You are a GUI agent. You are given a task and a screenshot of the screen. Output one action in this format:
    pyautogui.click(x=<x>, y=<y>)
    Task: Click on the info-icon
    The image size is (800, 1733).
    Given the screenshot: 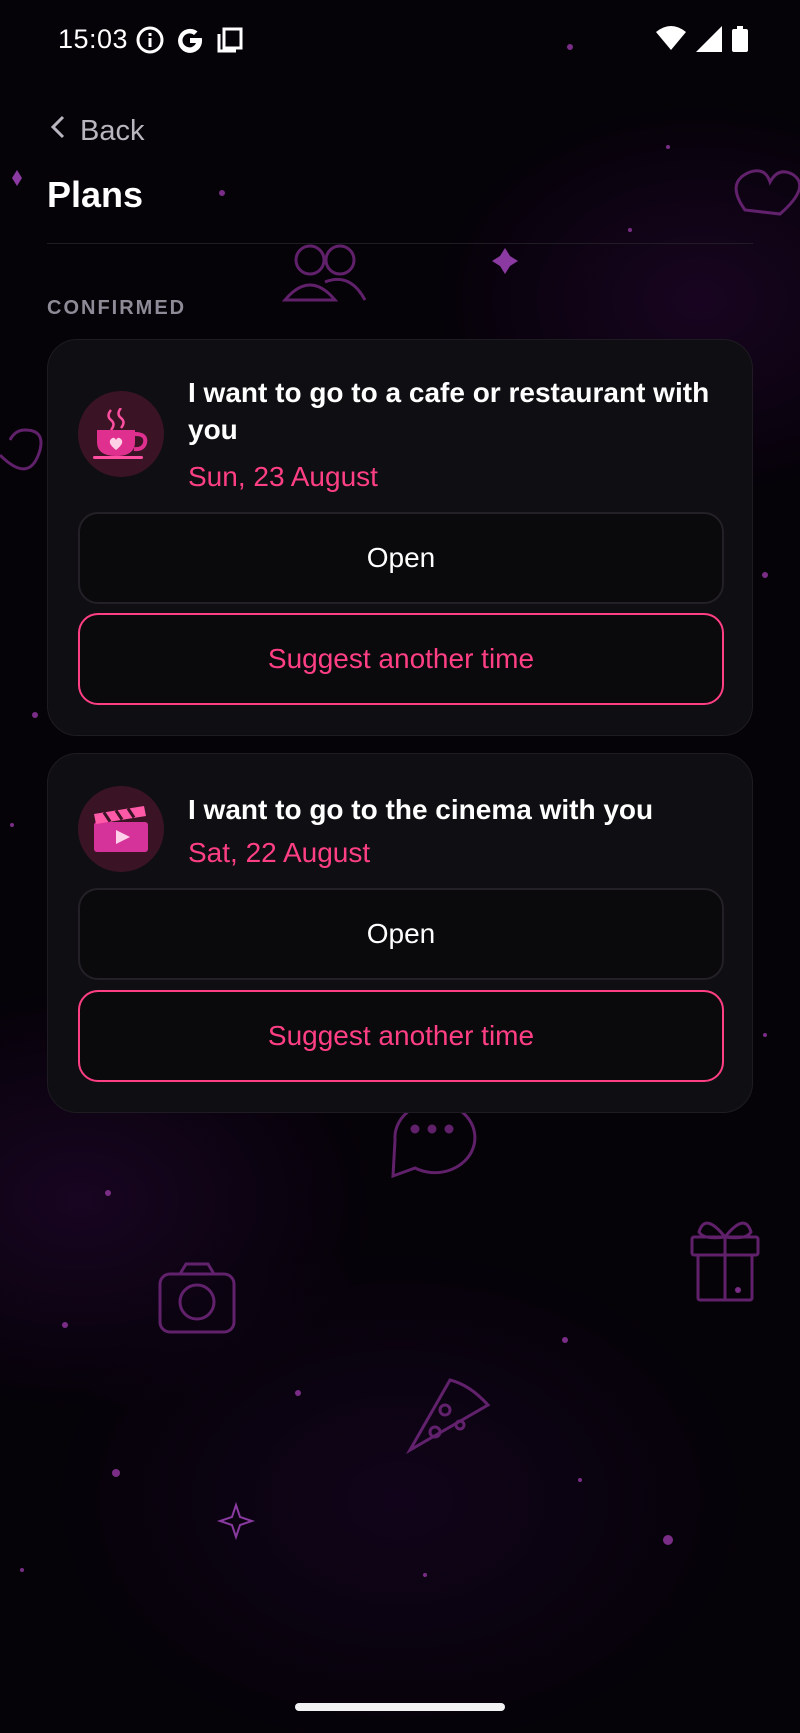 What is the action you would take?
    pyautogui.click(x=150, y=42)
    